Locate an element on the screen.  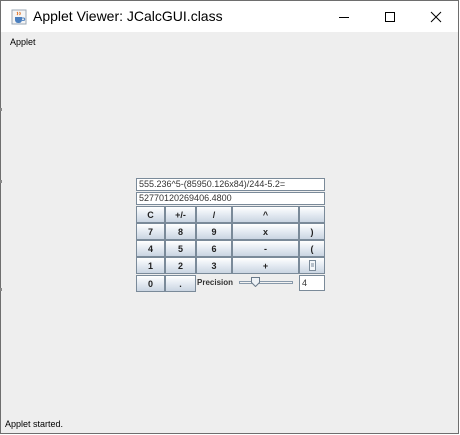
minimize-button is located at coordinates (344, 16).